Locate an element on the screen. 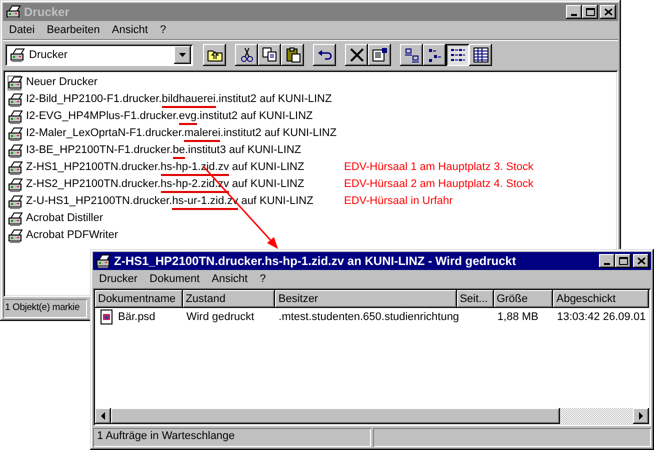 The image size is (654, 450). menu-item: Drucker is located at coordinates (118, 280).